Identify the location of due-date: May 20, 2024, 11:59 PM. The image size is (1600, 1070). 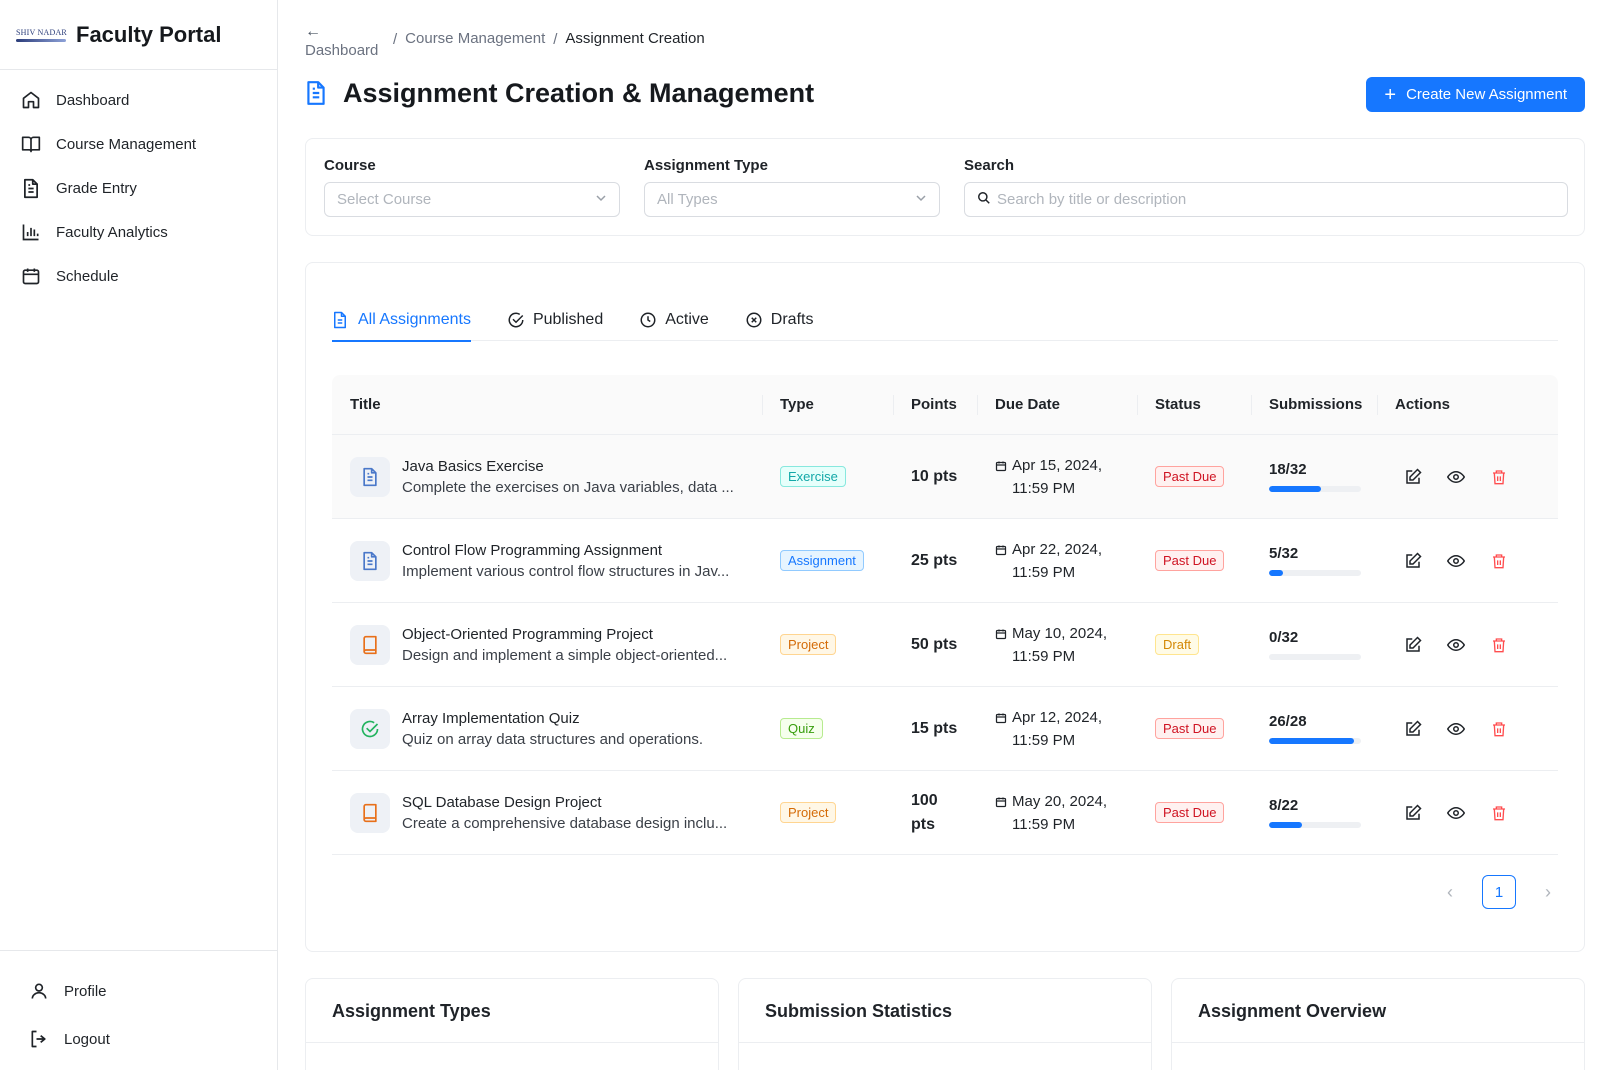
(1066, 813).